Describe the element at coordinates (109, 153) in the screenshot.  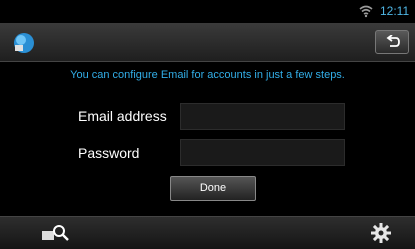
I see `password-label: Password` at that location.